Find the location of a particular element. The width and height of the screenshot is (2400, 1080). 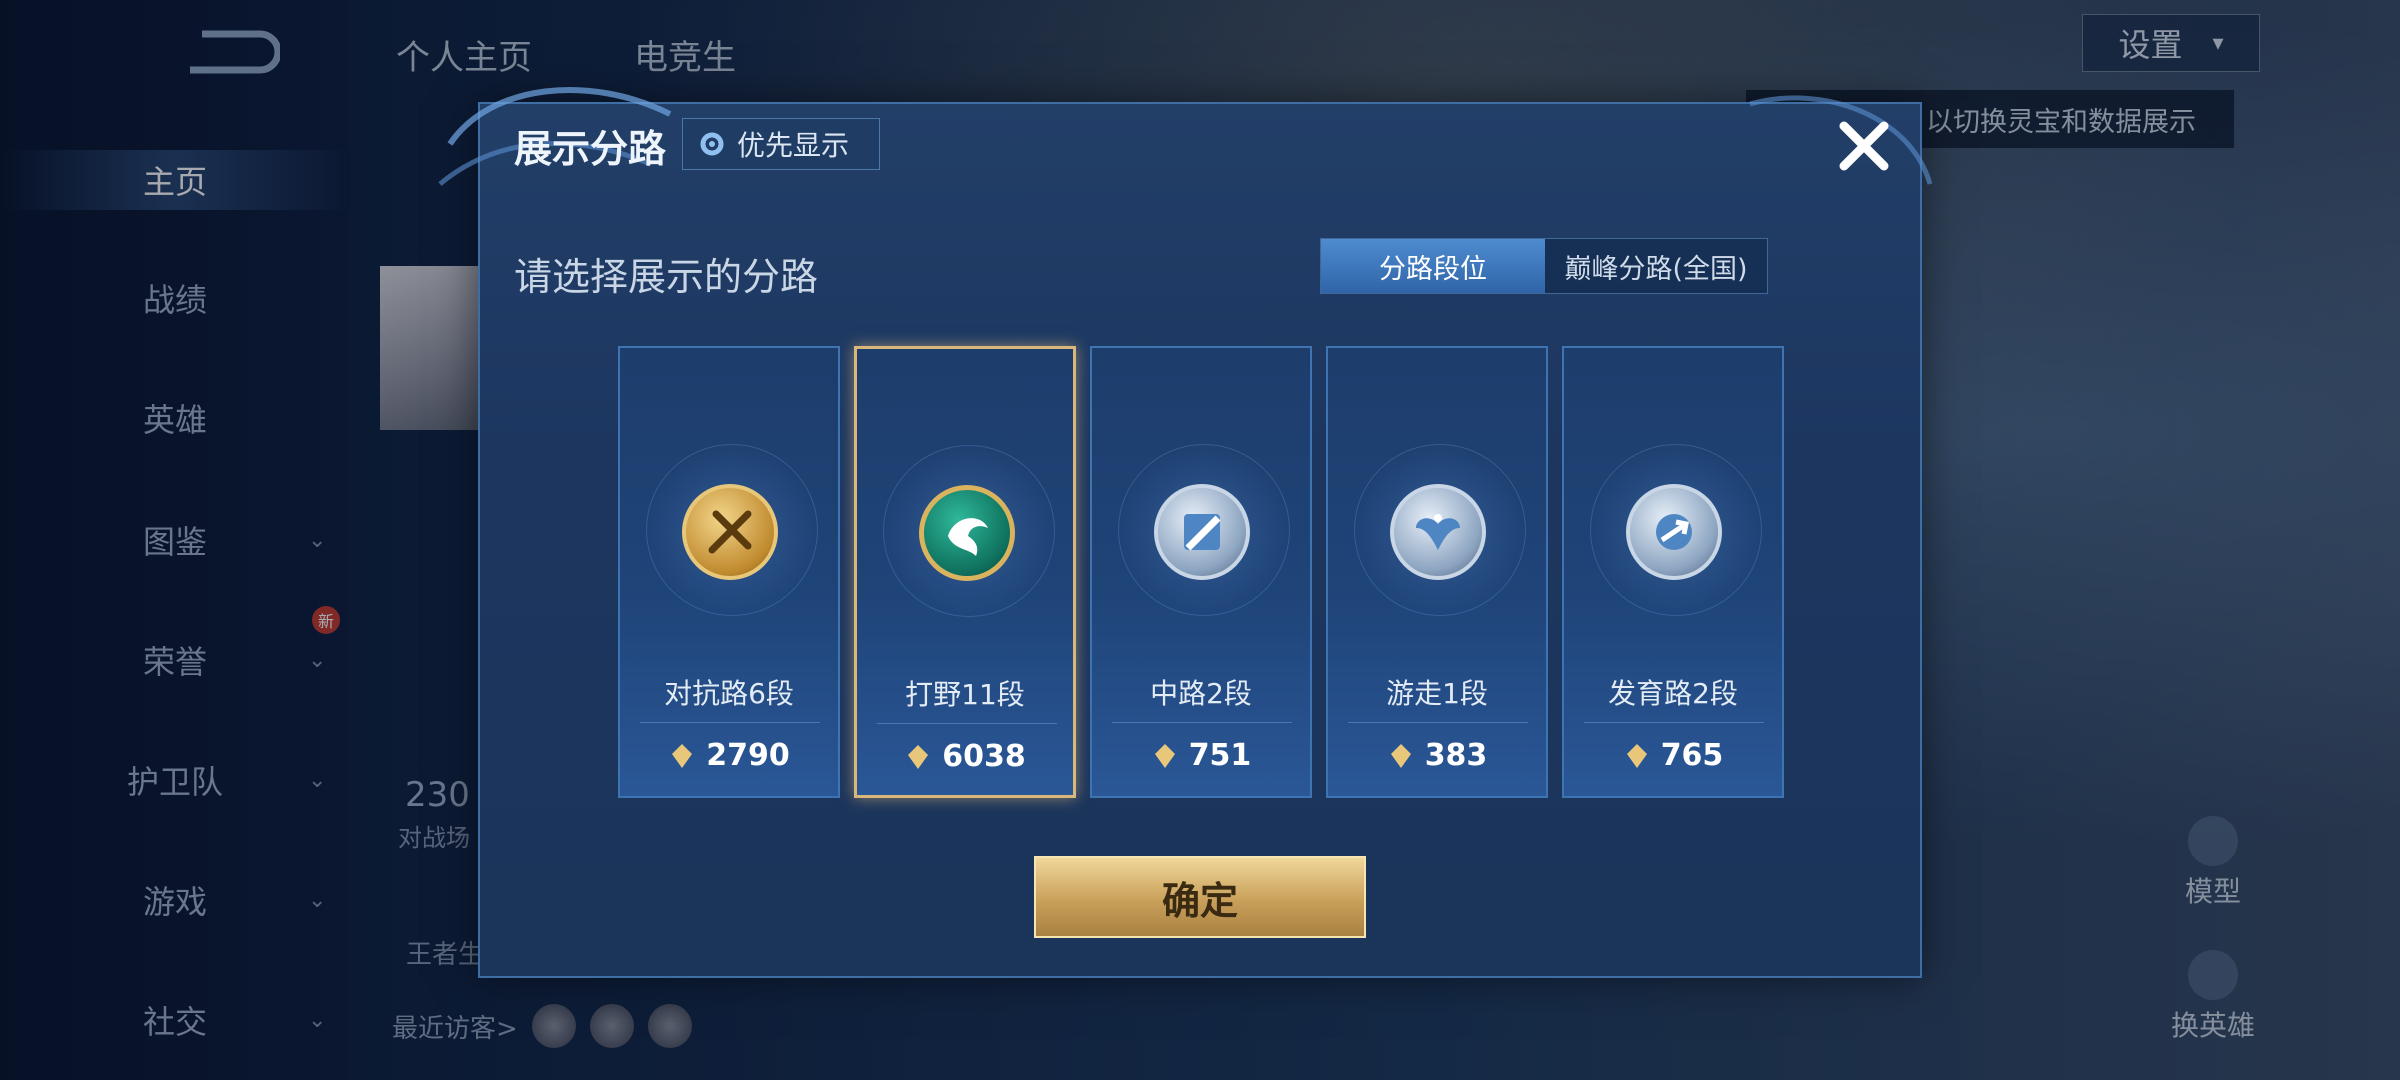

score-value: 765 is located at coordinates (1692, 755).